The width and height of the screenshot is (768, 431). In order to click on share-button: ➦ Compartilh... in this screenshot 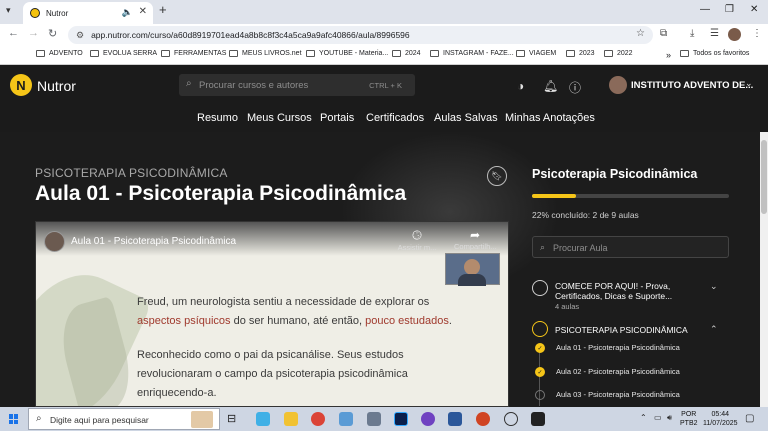, I will do `click(475, 239)`.